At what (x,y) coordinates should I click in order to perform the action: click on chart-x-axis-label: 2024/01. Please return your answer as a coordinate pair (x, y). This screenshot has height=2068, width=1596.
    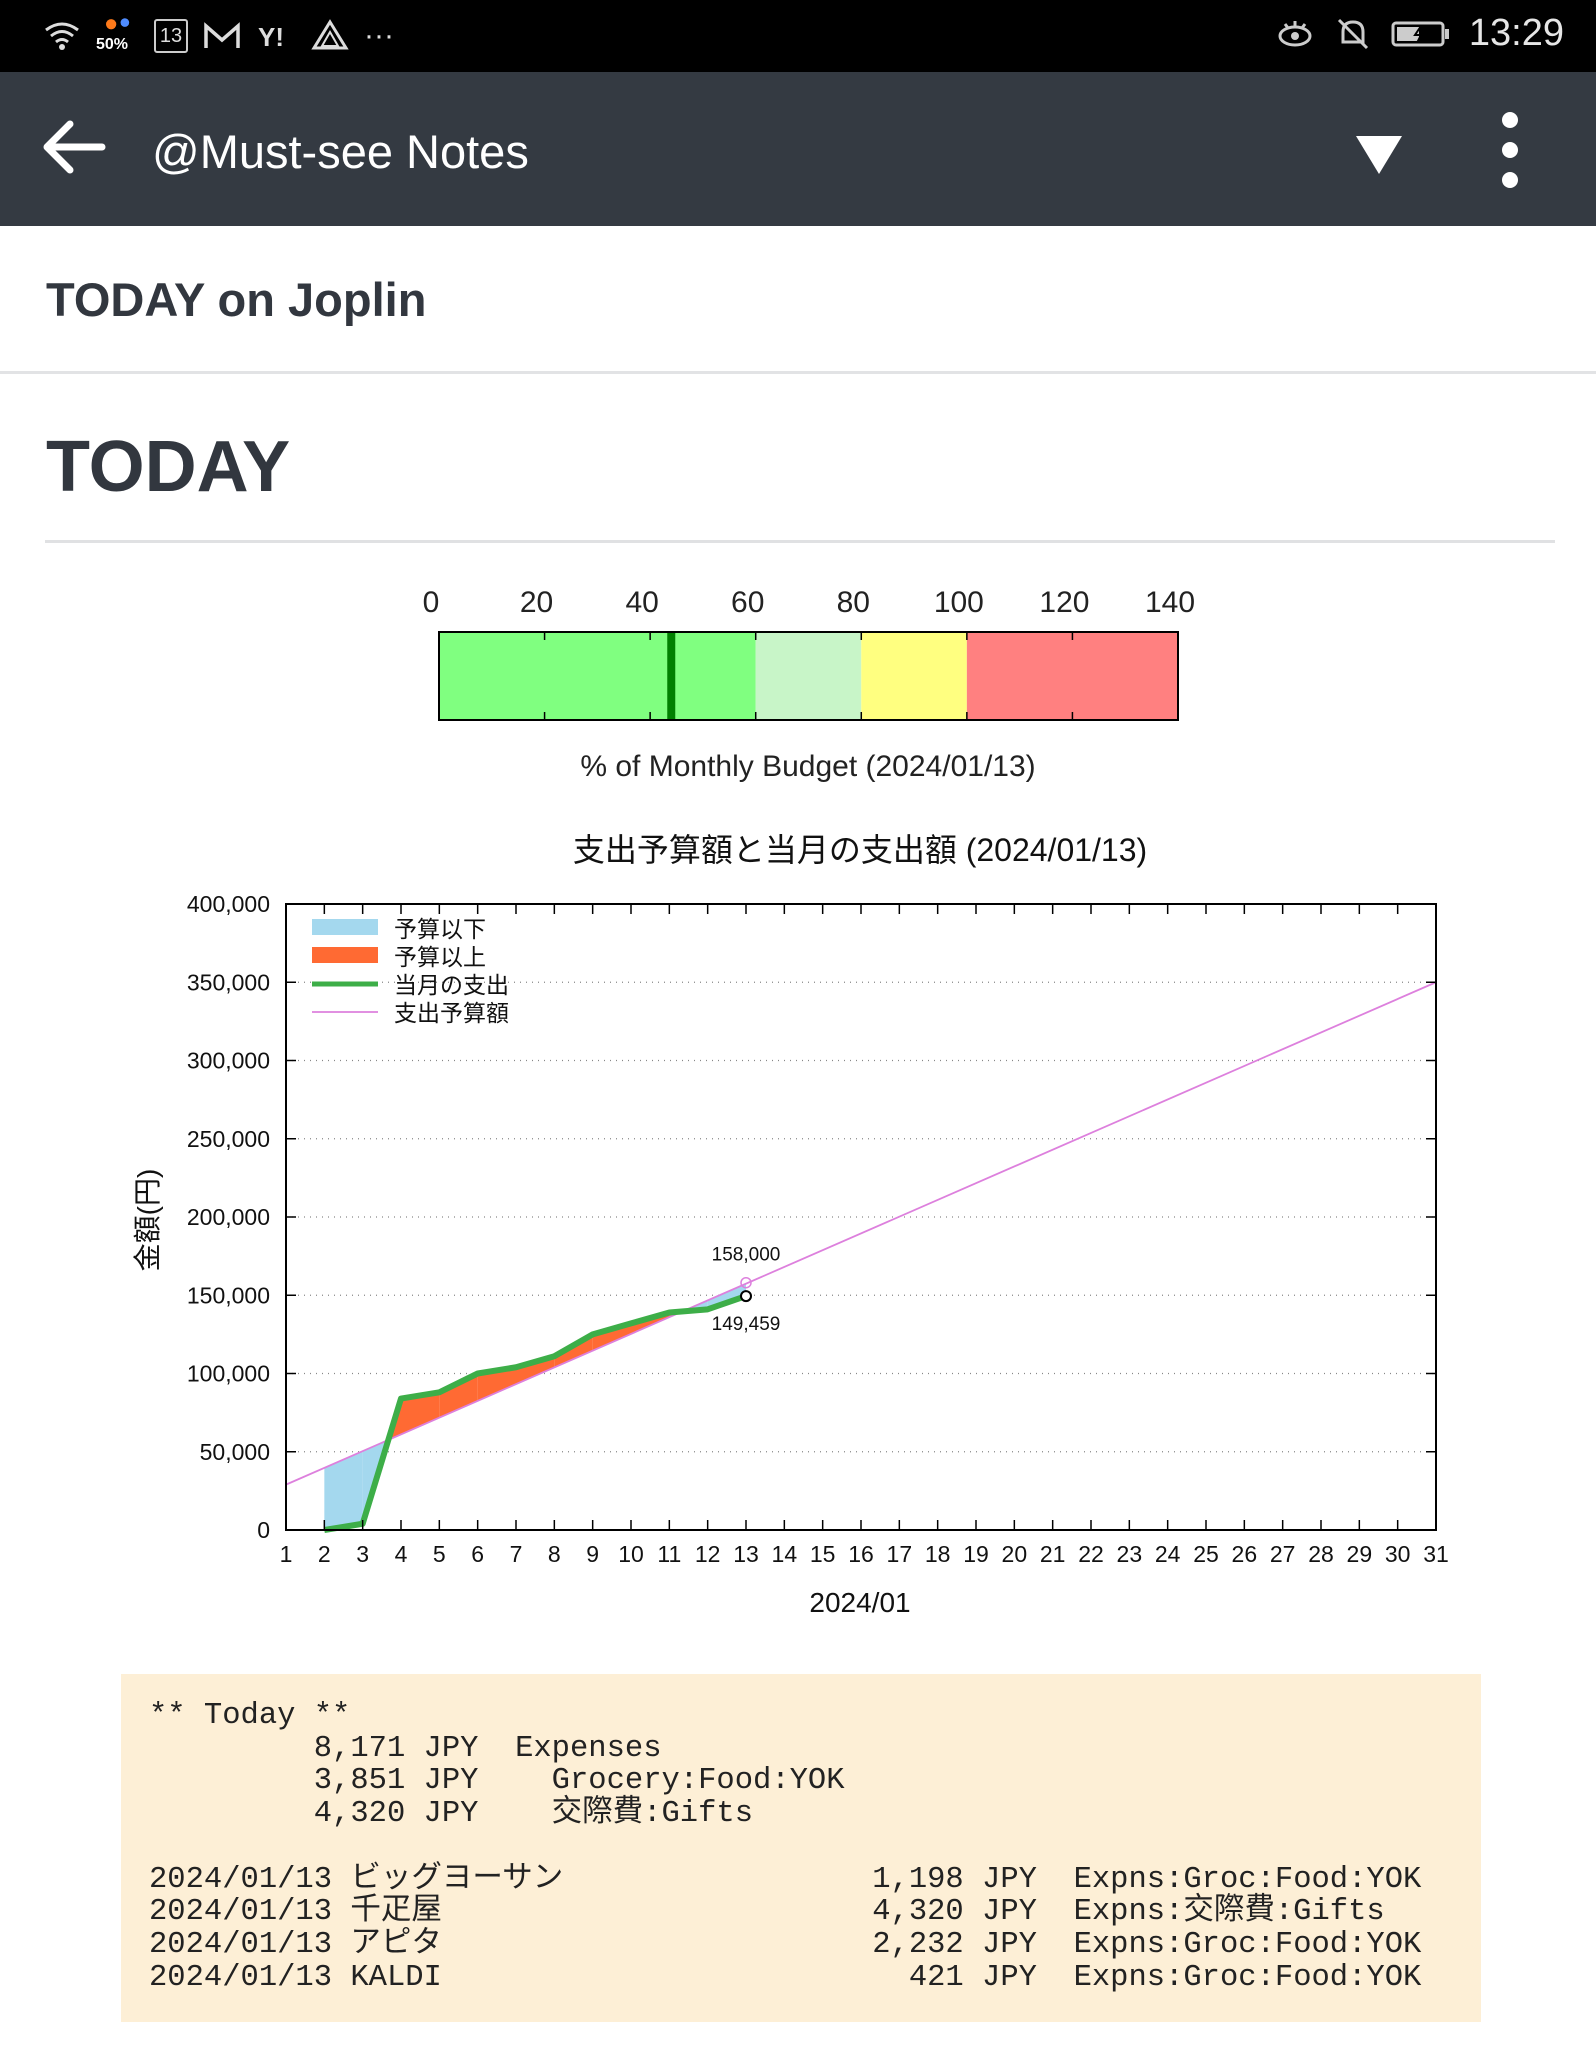
    Looking at the image, I should click on (859, 1602).